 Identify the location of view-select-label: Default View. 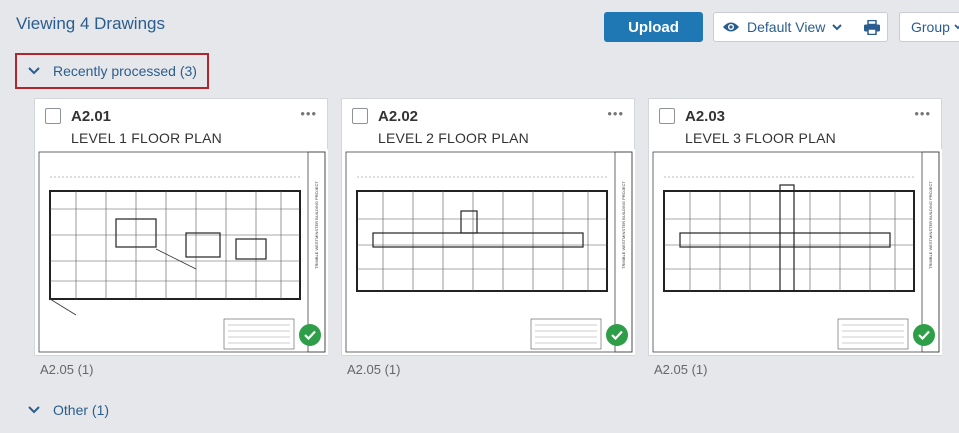
(786, 27).